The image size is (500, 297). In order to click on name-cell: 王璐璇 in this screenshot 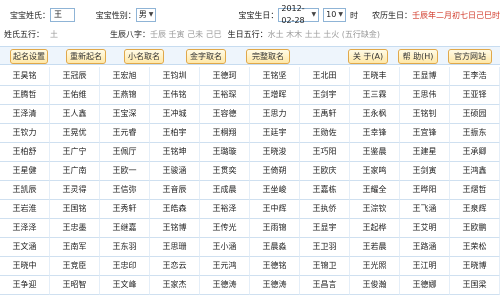, I will do `click(225, 152)`.